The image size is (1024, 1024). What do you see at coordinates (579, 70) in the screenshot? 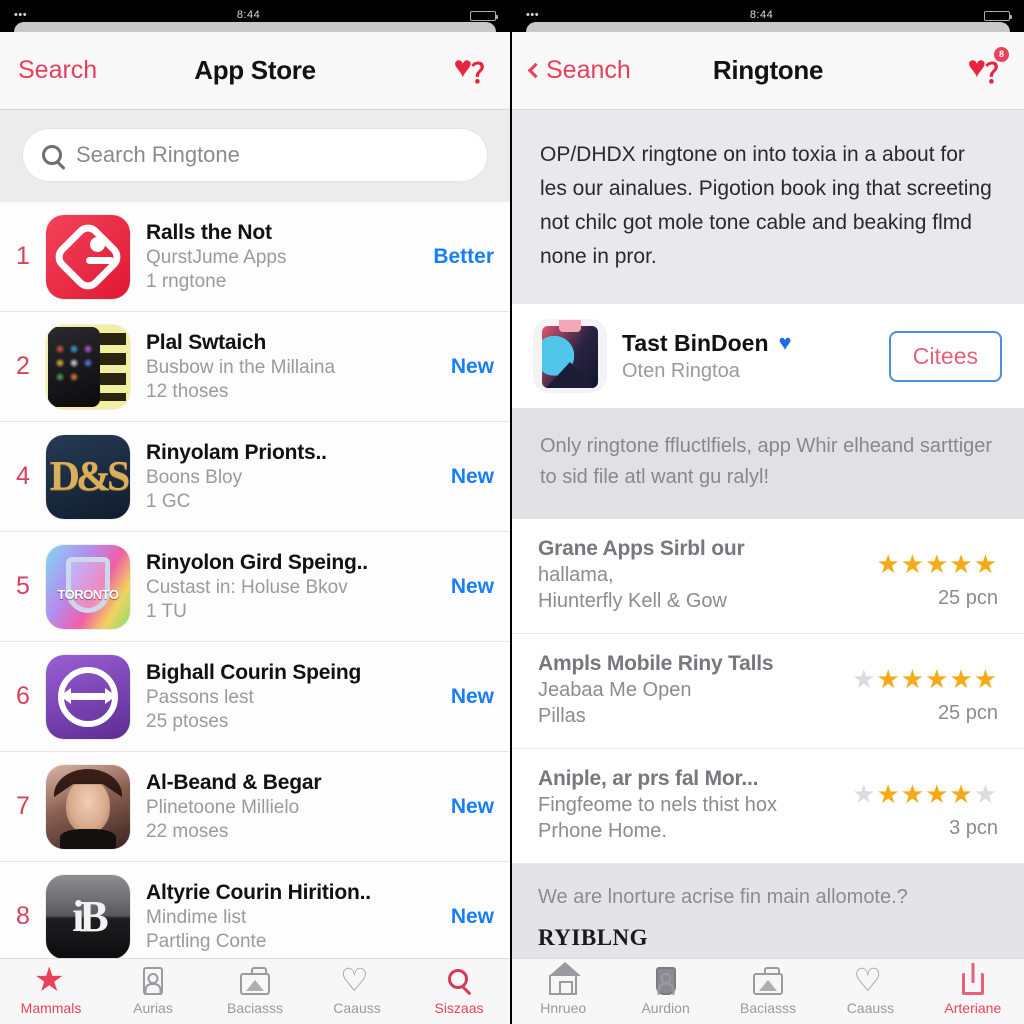
I see `back-button-right: Seanch` at bounding box center [579, 70].